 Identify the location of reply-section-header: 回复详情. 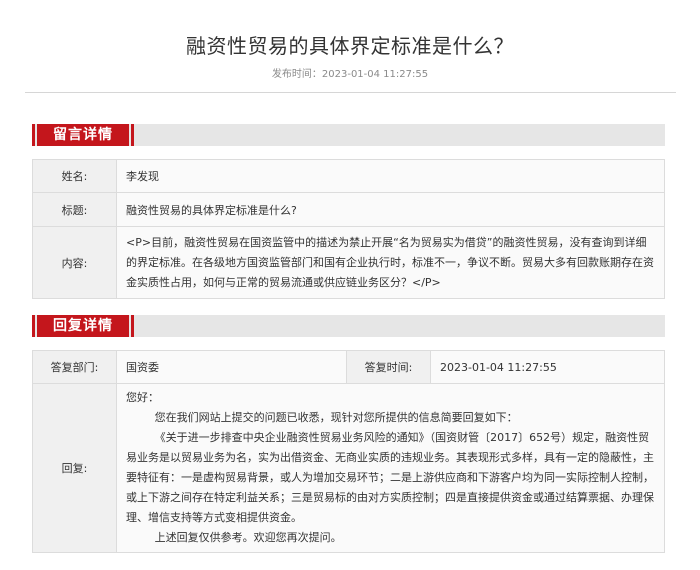
(348, 326).